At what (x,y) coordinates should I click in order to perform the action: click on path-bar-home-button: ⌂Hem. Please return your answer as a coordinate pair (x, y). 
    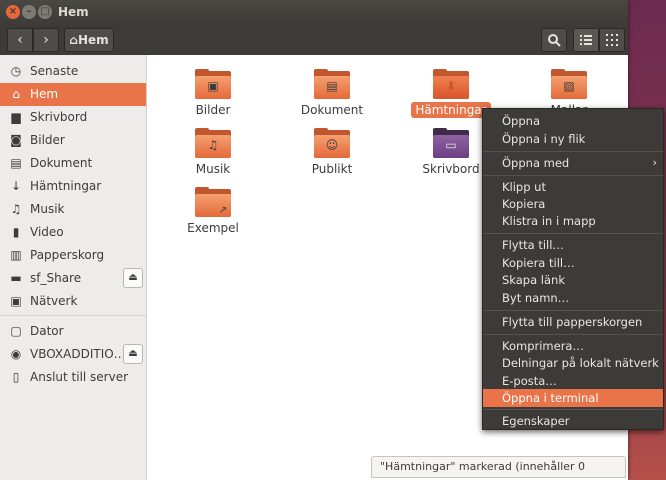
    Looking at the image, I should click on (89, 40).